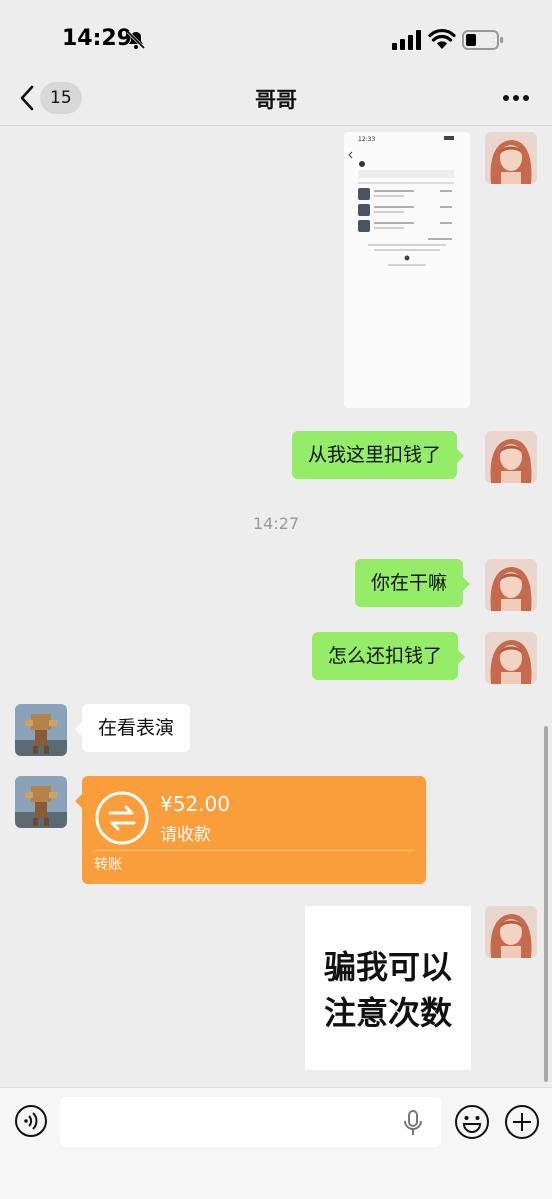  Describe the element at coordinates (195, 804) in the screenshot. I see `transfer-amount: ¥52.00` at that location.